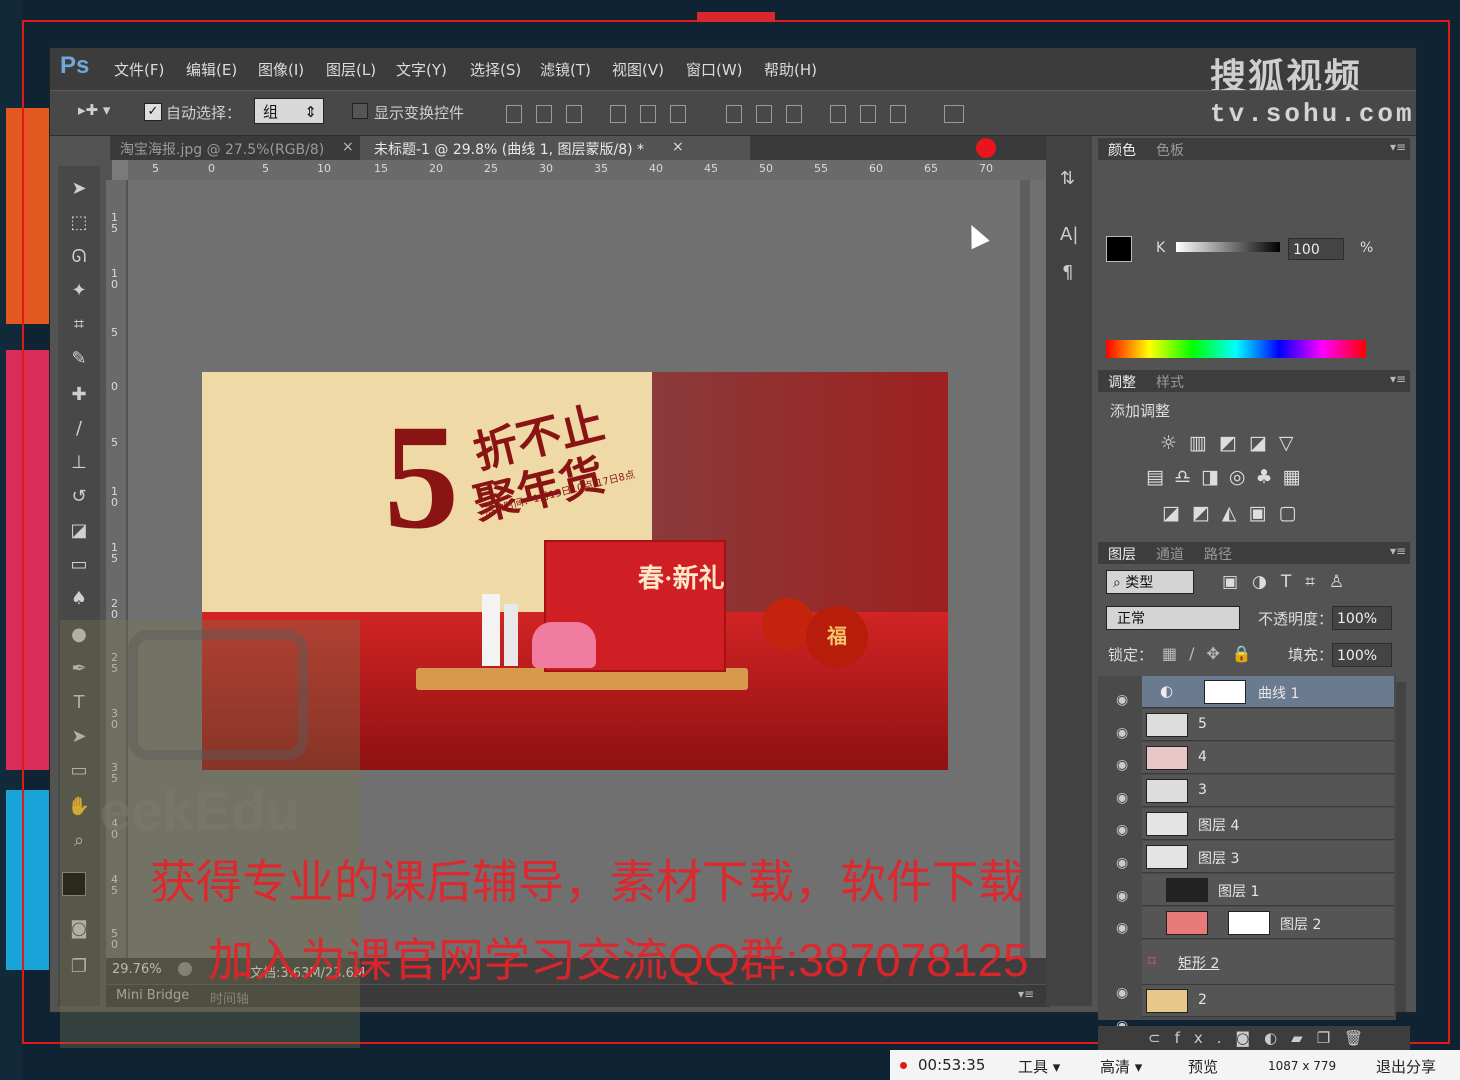 This screenshot has width=1460, height=1080. I want to click on distribute-top-icon, so click(734, 114).